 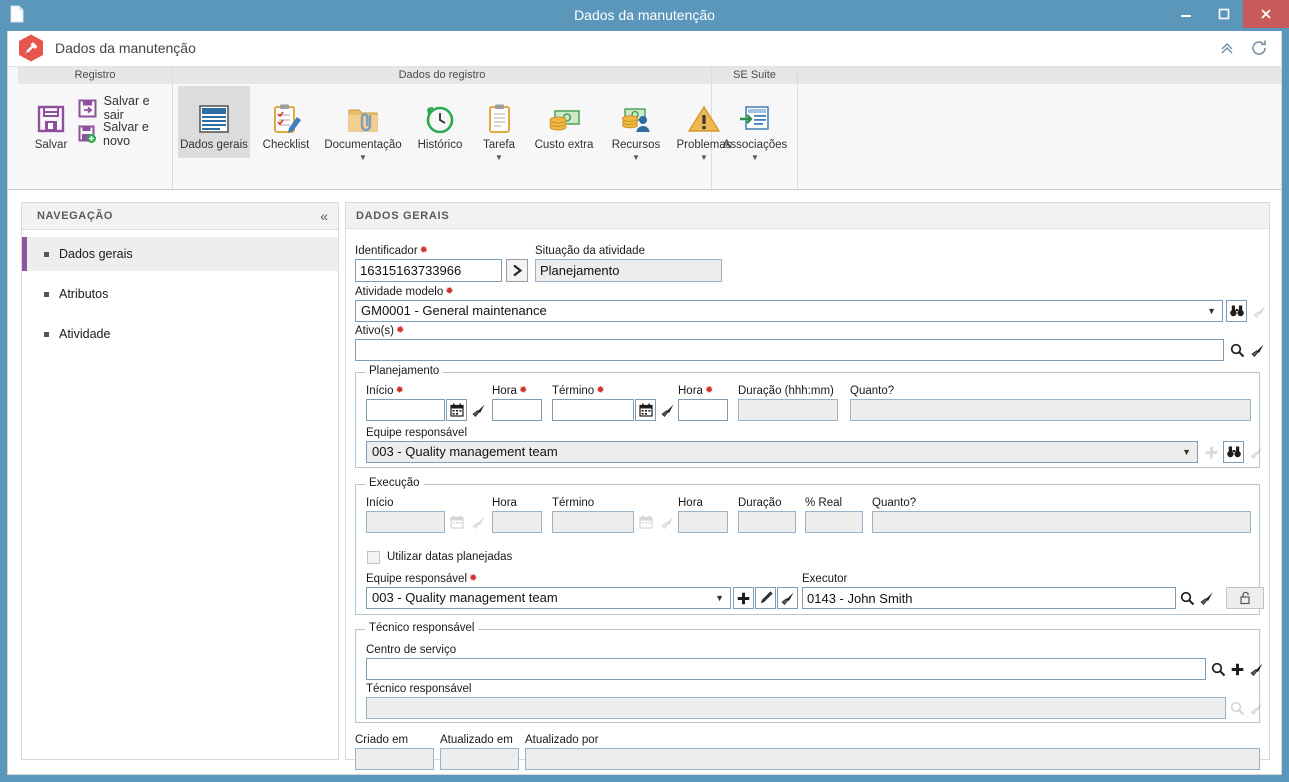 I want to click on ribbon-group-title: Dados do registro, so click(x=442, y=75).